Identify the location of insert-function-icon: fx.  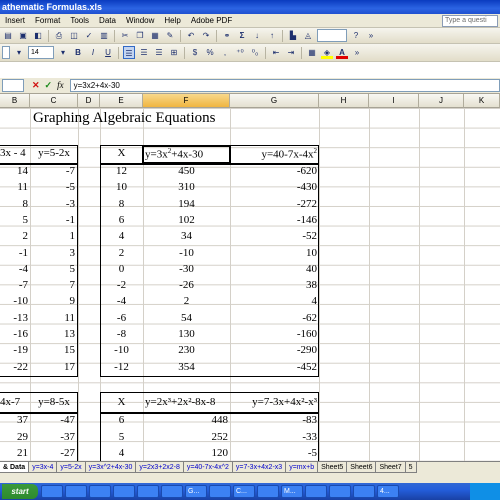
(60, 85).